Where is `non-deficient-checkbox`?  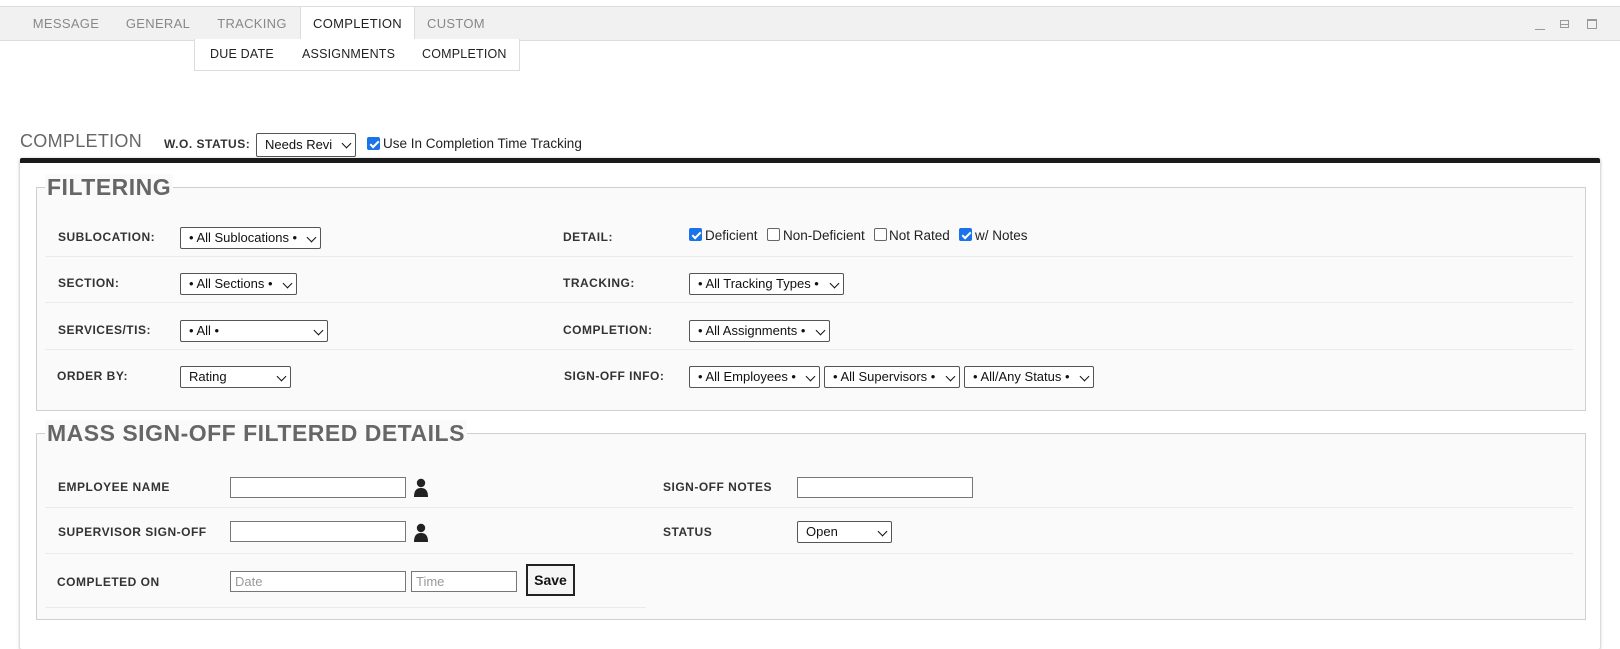 non-deficient-checkbox is located at coordinates (773, 234).